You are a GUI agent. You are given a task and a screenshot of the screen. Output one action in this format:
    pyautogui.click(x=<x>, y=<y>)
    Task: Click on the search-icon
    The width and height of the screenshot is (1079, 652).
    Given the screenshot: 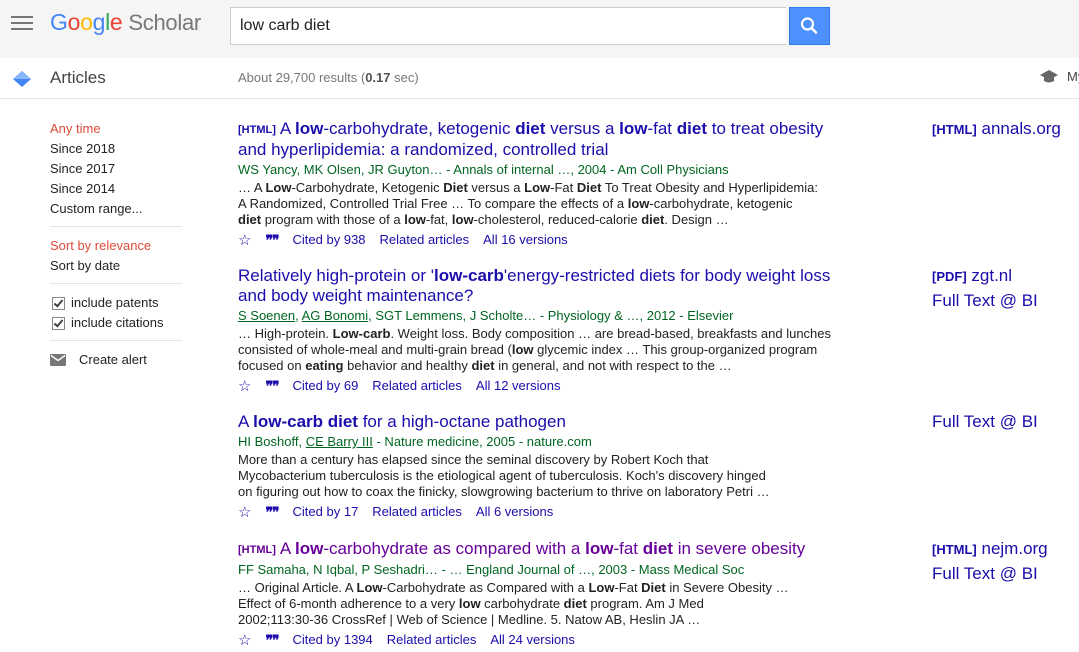 What is the action you would take?
    pyautogui.click(x=809, y=25)
    